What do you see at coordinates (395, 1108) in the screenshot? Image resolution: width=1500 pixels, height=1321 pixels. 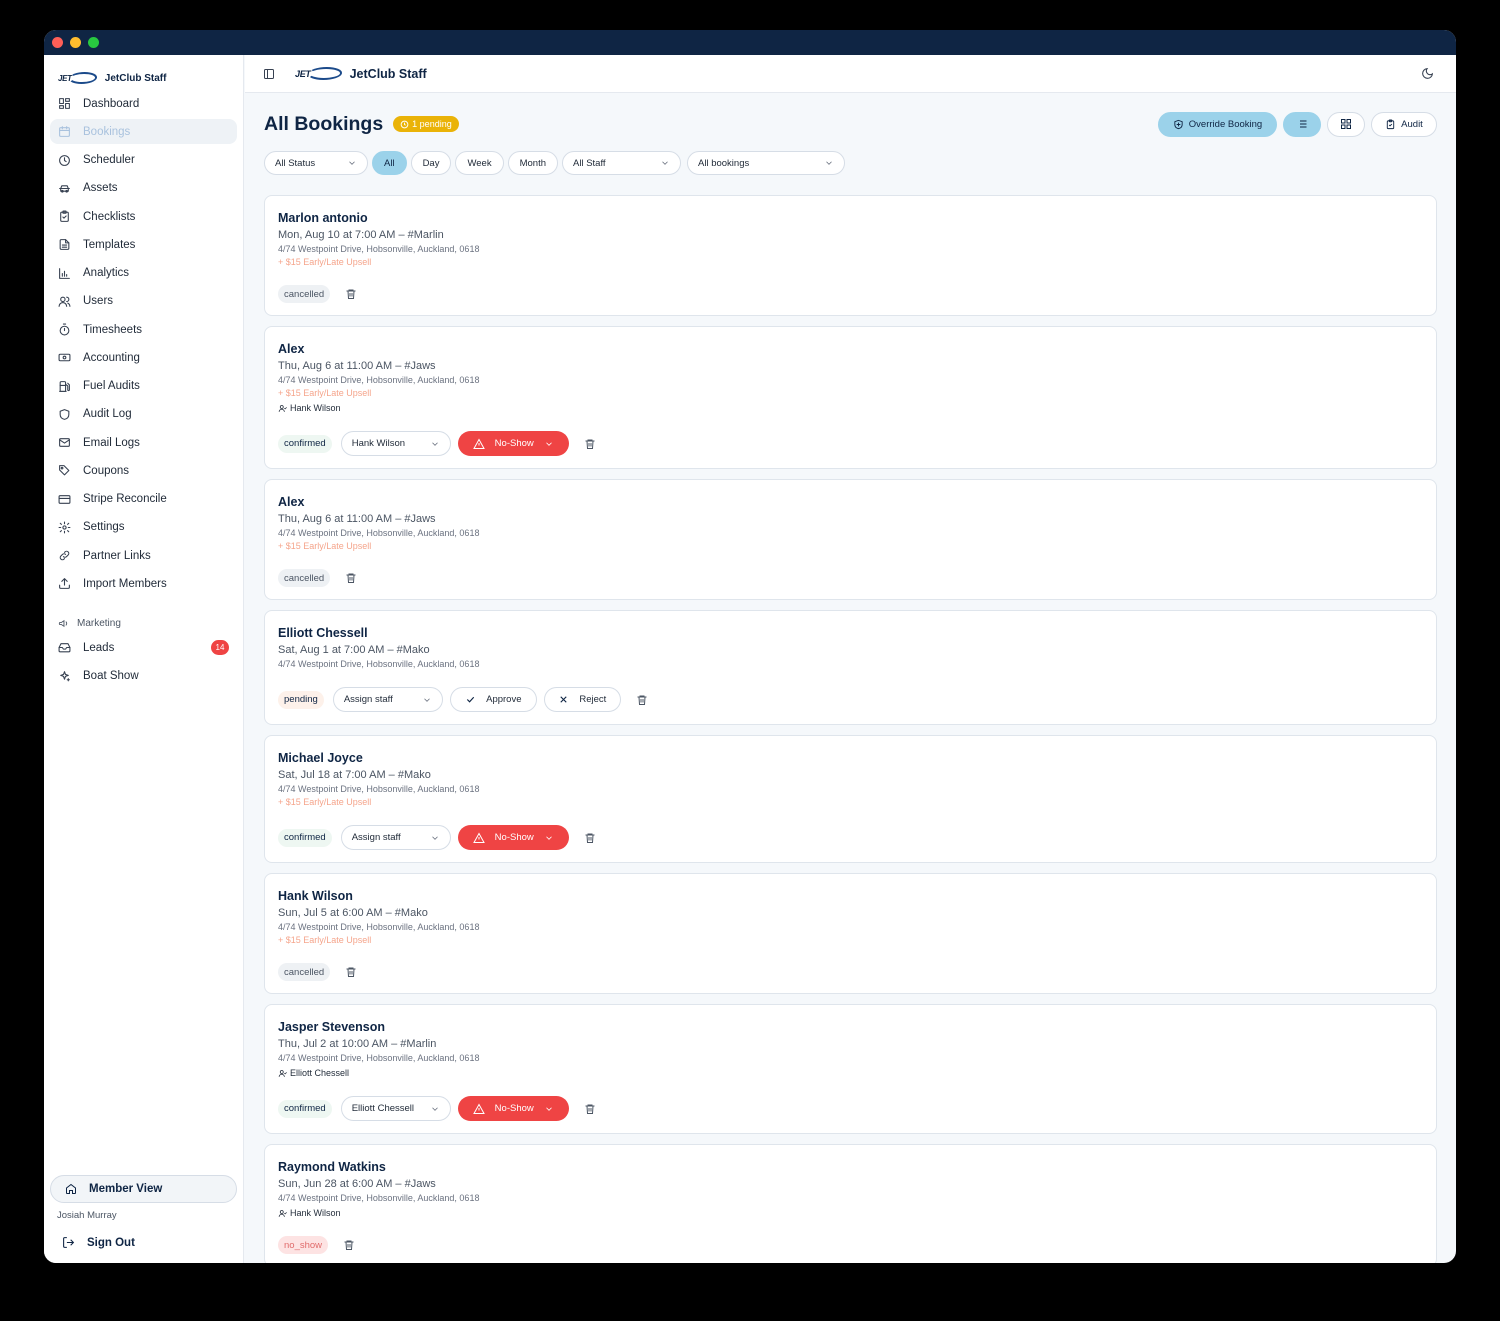 I see `assign-staff-select: Elliott Chessell` at bounding box center [395, 1108].